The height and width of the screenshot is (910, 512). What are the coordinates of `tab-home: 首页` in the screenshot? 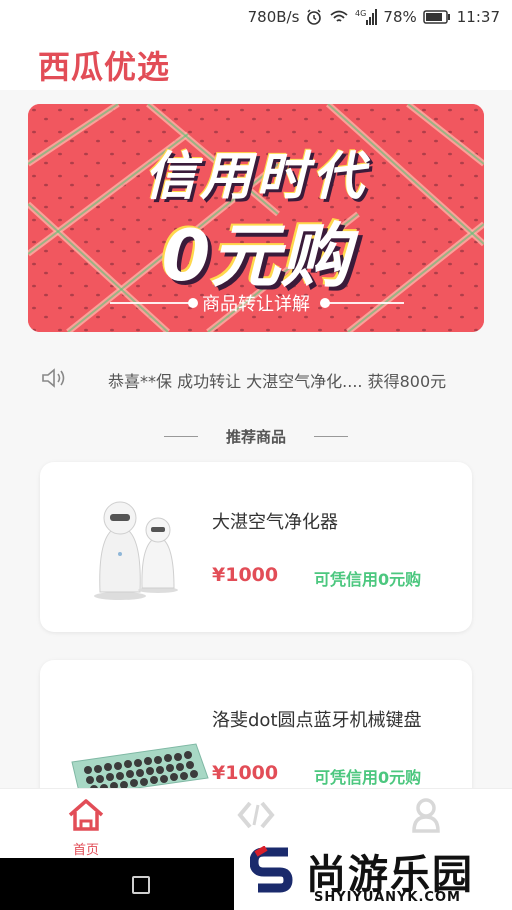 It's located at (86, 824).